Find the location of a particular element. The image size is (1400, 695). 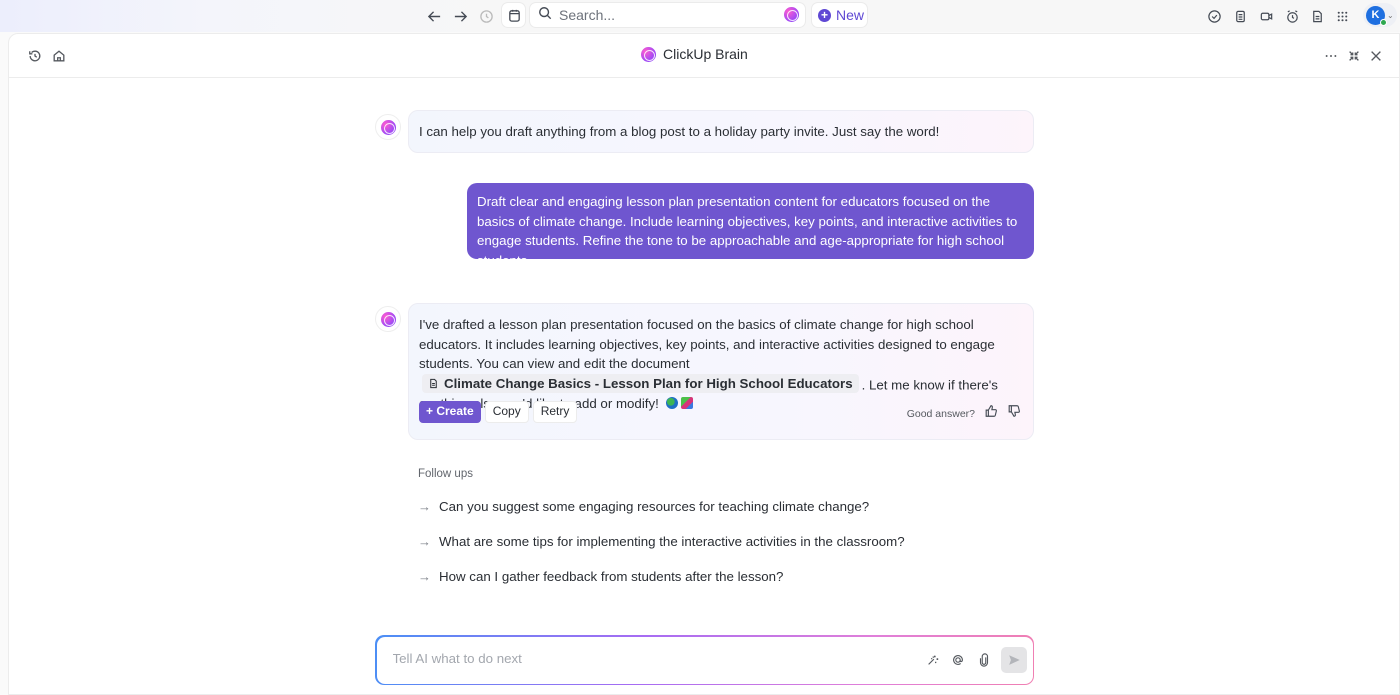

avatar: K is located at coordinates (1376, 15).